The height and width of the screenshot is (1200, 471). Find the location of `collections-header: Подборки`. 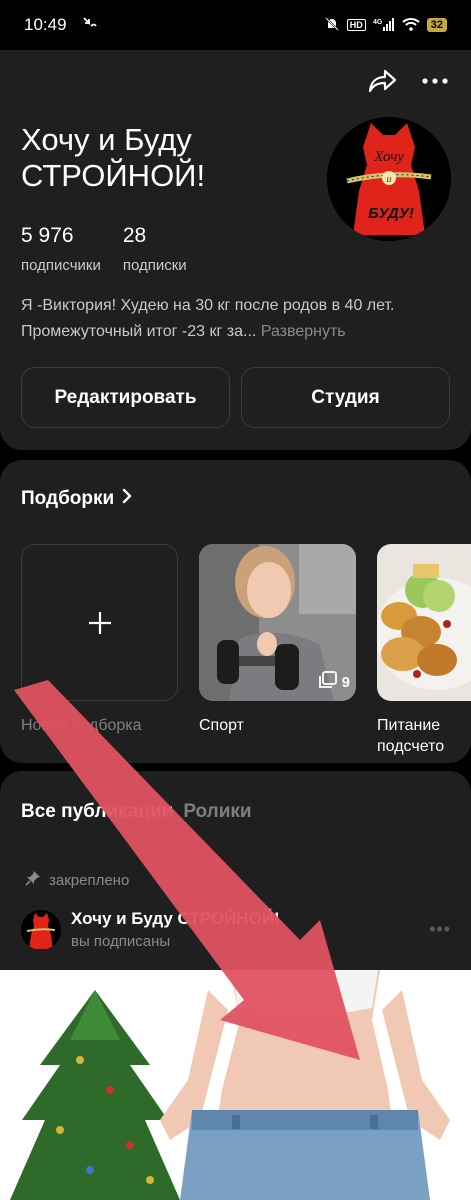

collections-header: Подборки is located at coordinates (76, 499).